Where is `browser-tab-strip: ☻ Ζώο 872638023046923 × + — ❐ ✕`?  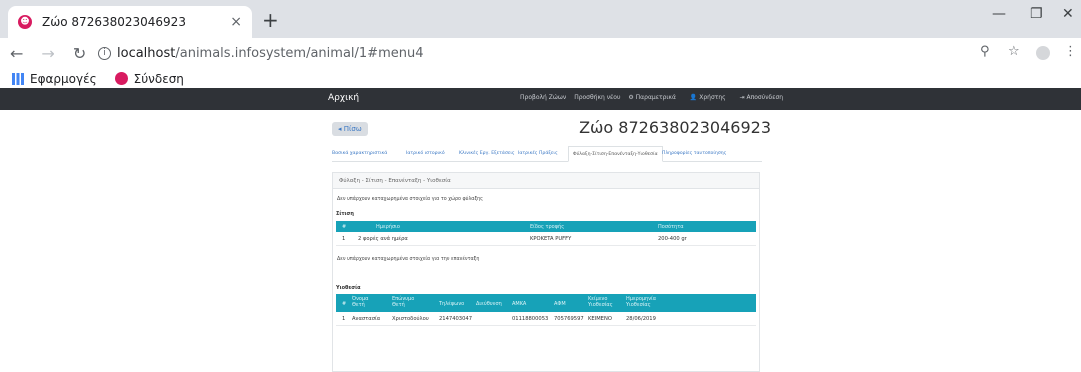 browser-tab-strip: ☻ Ζώο 872638023046923 × + — ❐ ✕ is located at coordinates (540, 19).